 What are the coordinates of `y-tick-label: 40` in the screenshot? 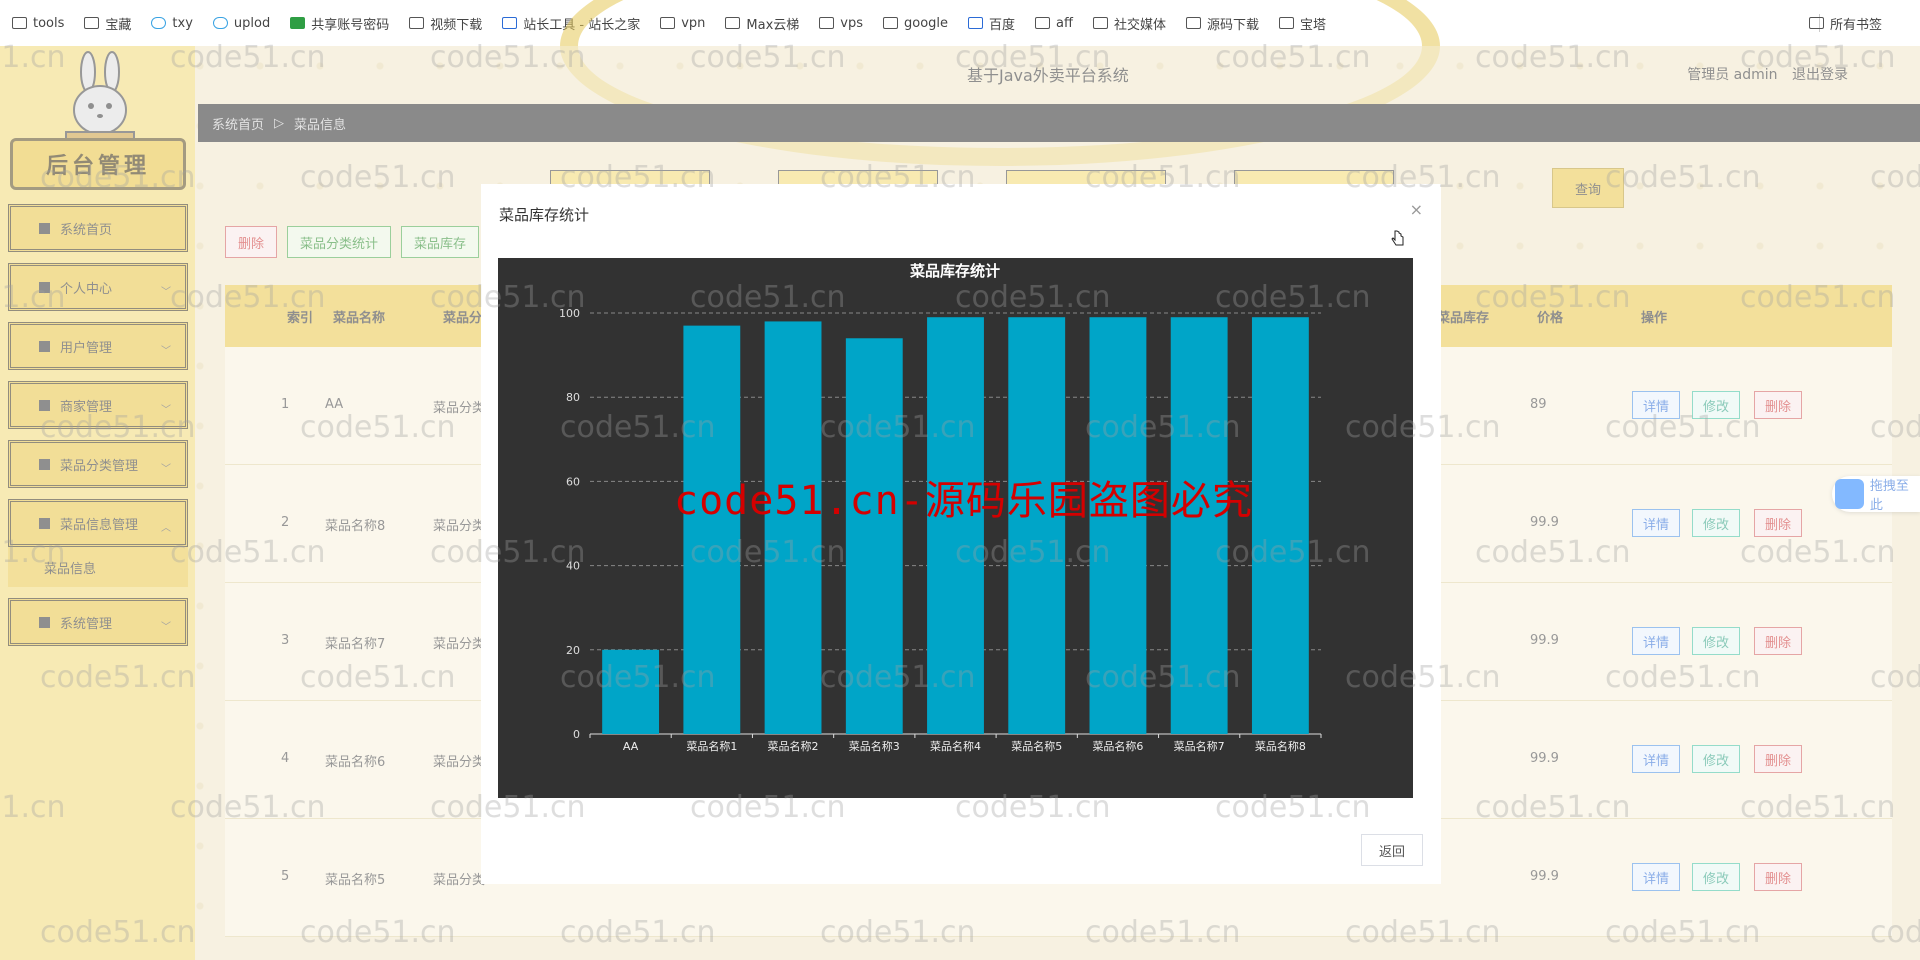 It's located at (573, 566).